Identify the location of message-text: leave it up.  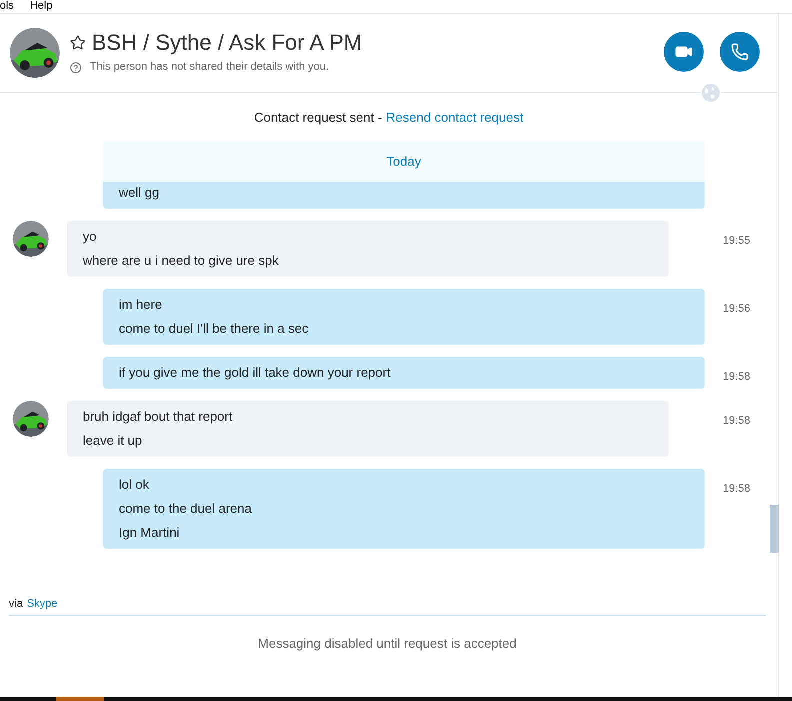
(113, 441).